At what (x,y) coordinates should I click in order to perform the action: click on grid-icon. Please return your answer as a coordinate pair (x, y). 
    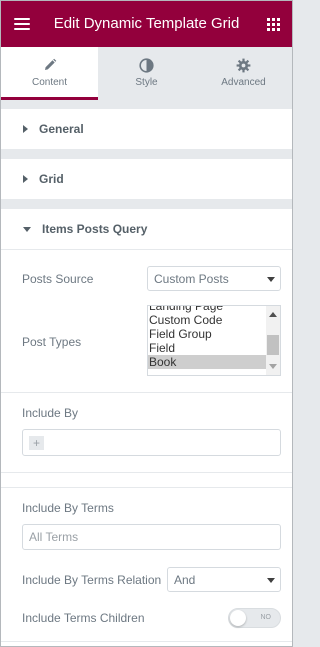
    Looking at the image, I should click on (273, 24).